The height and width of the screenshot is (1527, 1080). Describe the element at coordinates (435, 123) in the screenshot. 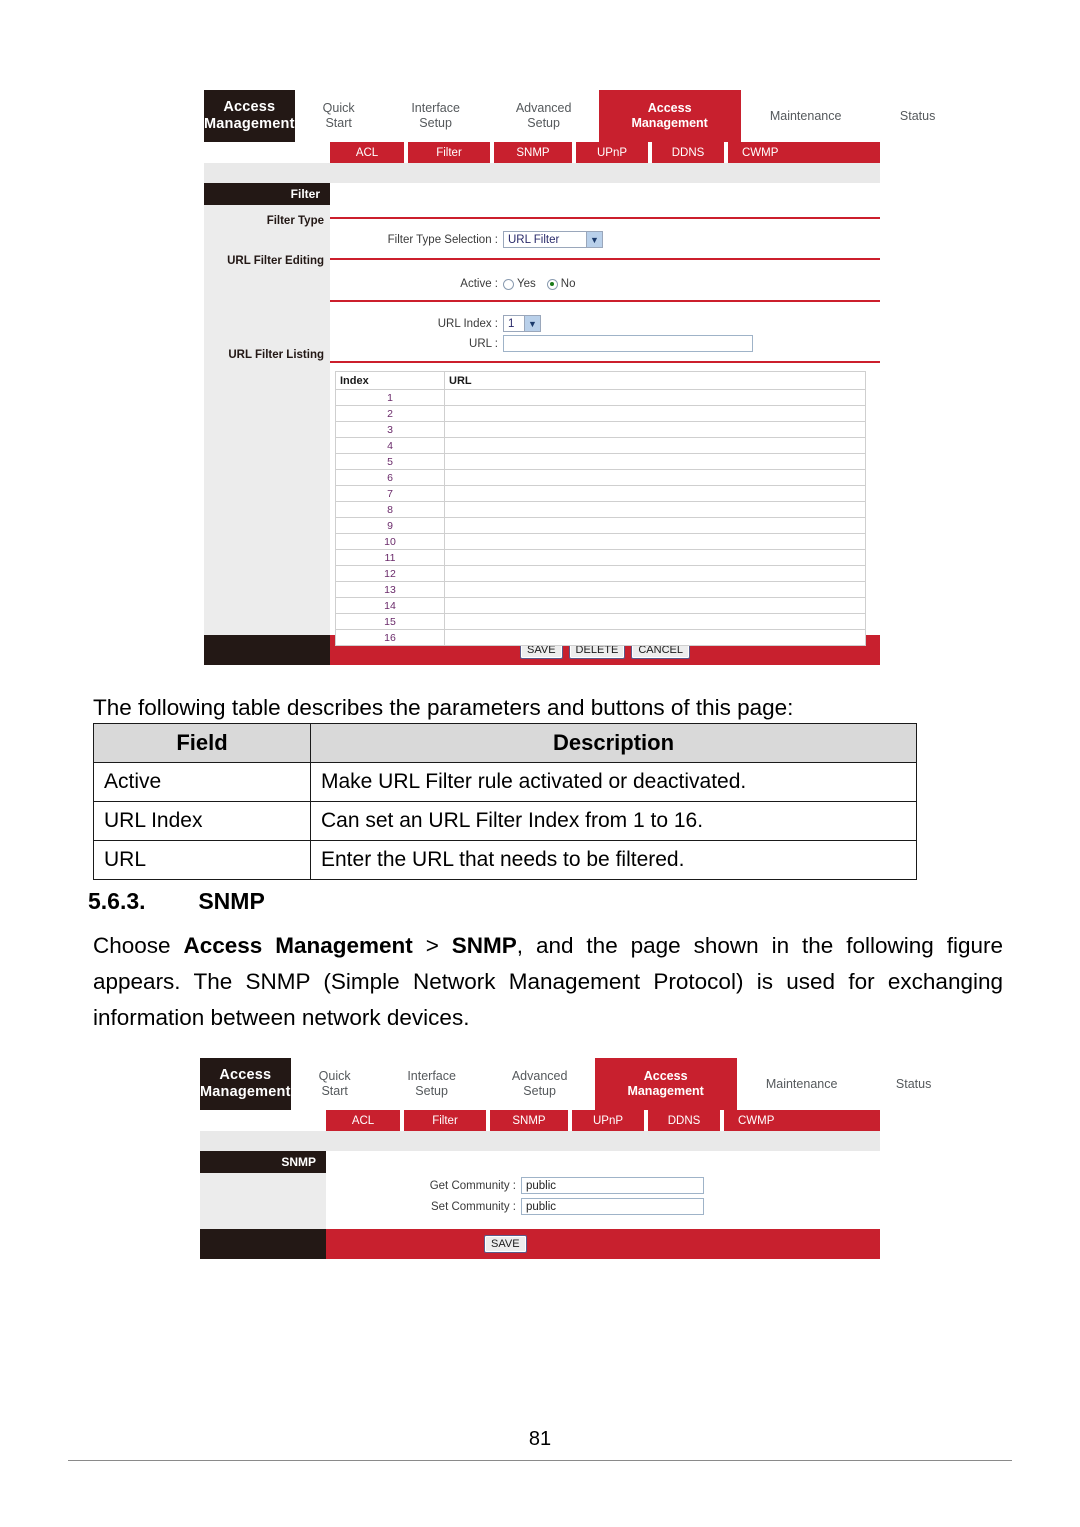

I see `tab-interface-setup-line2: Setup` at that location.